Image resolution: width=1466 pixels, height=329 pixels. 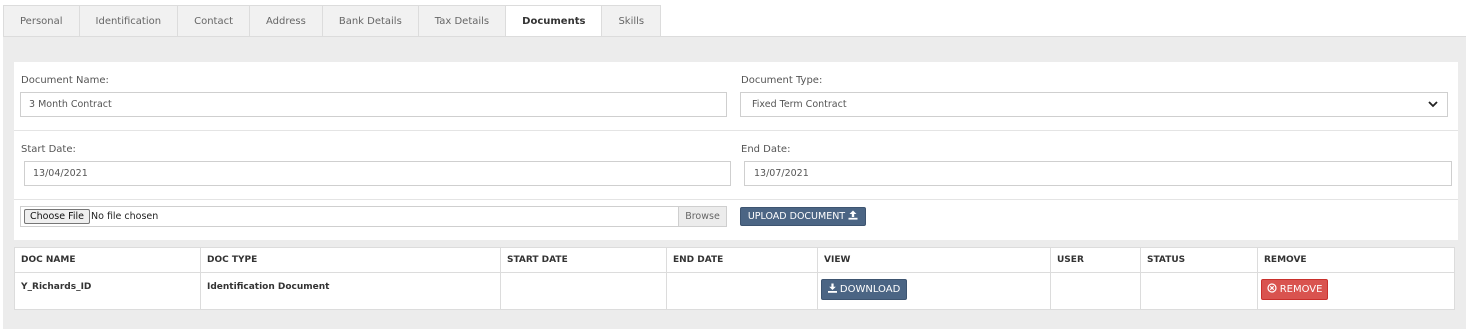 What do you see at coordinates (1094, 104) in the screenshot?
I see `document-type-select: Fixed Term Contract` at bounding box center [1094, 104].